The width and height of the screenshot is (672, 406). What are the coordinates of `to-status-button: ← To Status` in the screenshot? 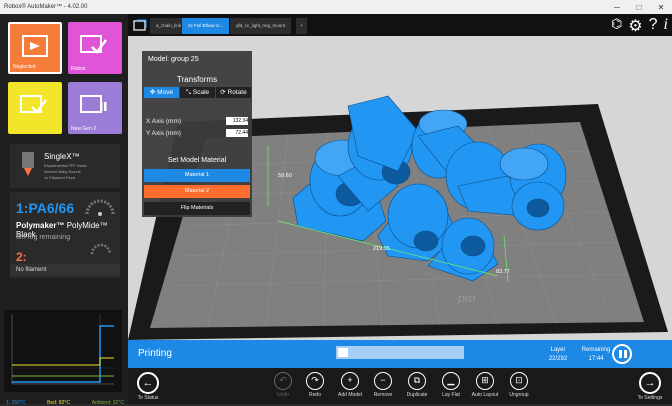 It's located at (148, 386).